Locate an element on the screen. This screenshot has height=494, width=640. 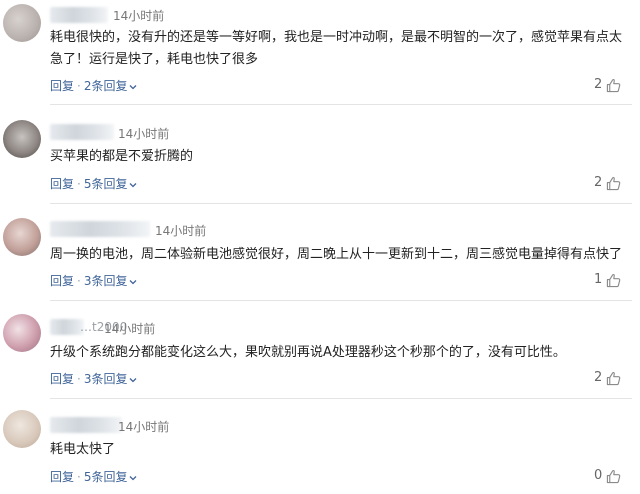
like-count: 0 is located at coordinates (598, 475).